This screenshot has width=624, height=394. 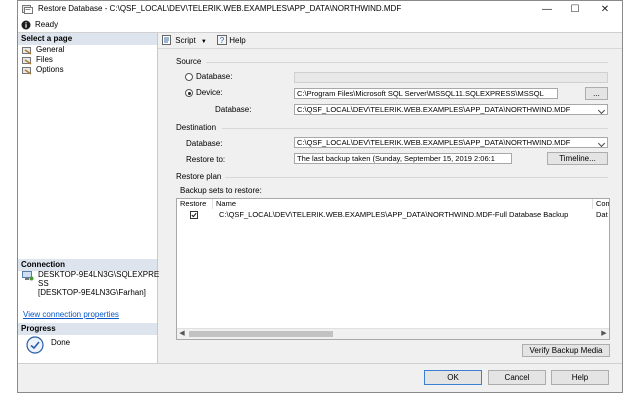 I want to click on scroll-left-icon: ◀, so click(x=182, y=334).